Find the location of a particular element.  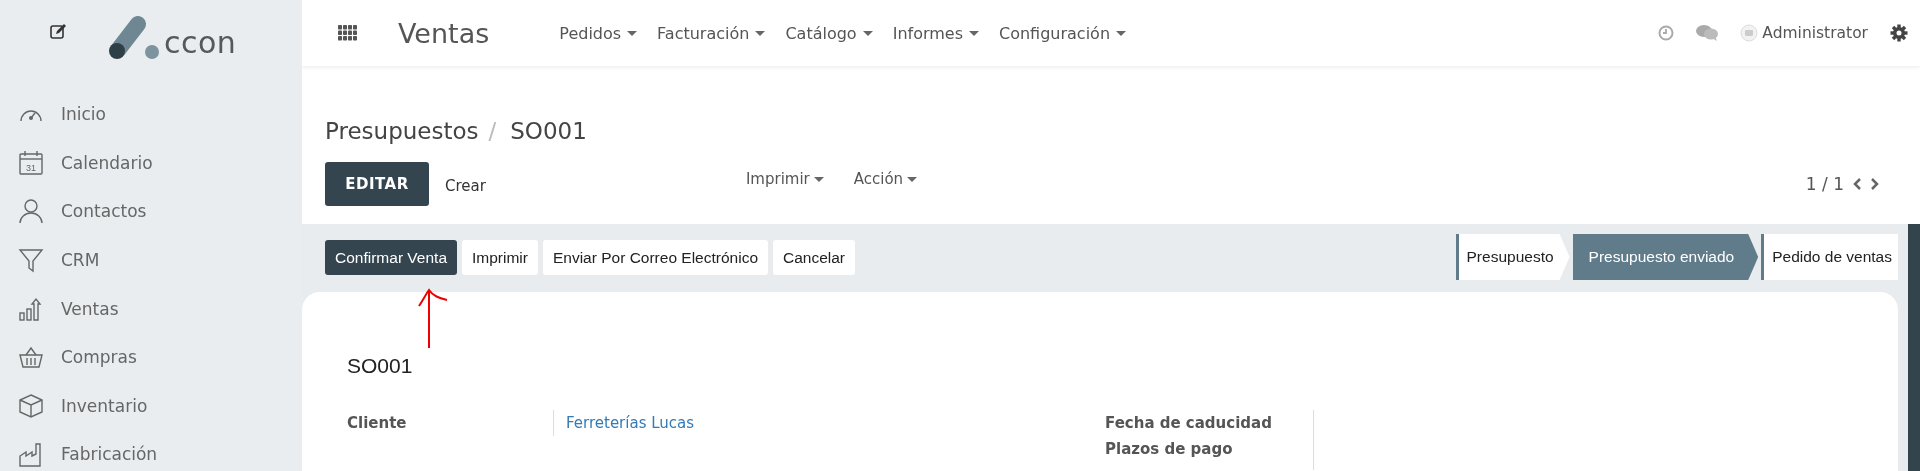

action-button: Cancelar is located at coordinates (814, 257).